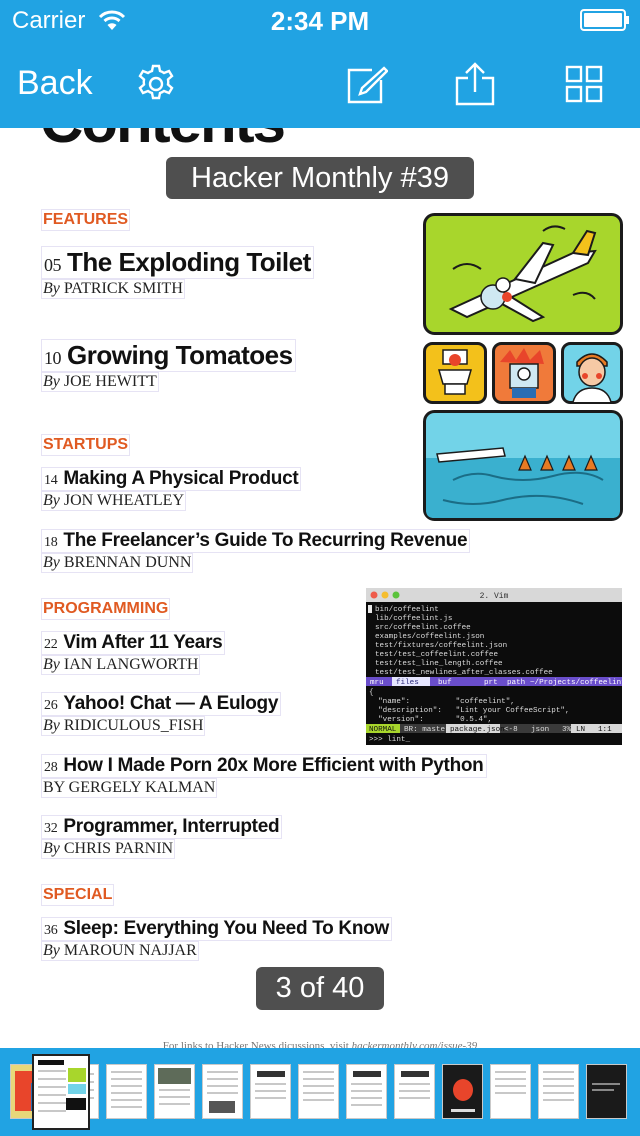  Describe the element at coordinates (53, 265) in the screenshot. I see `page-number: 05` at that location.